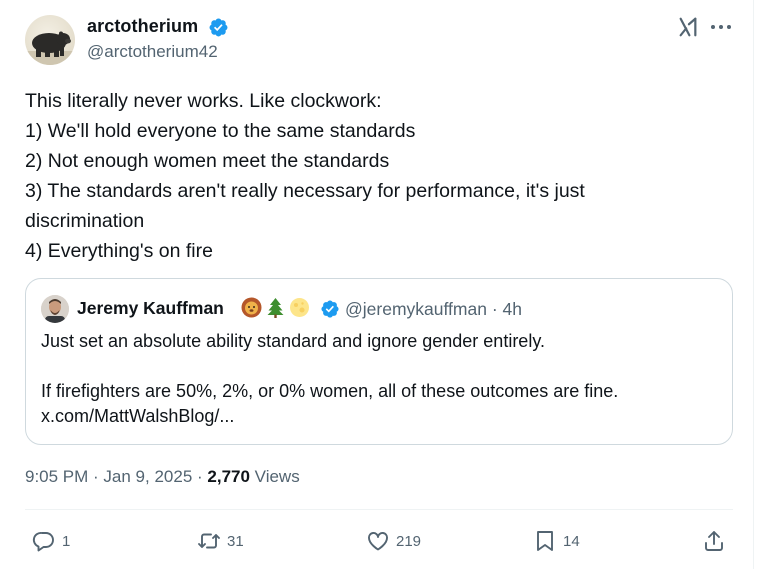  I want to click on card-edge, so click(753, 284).